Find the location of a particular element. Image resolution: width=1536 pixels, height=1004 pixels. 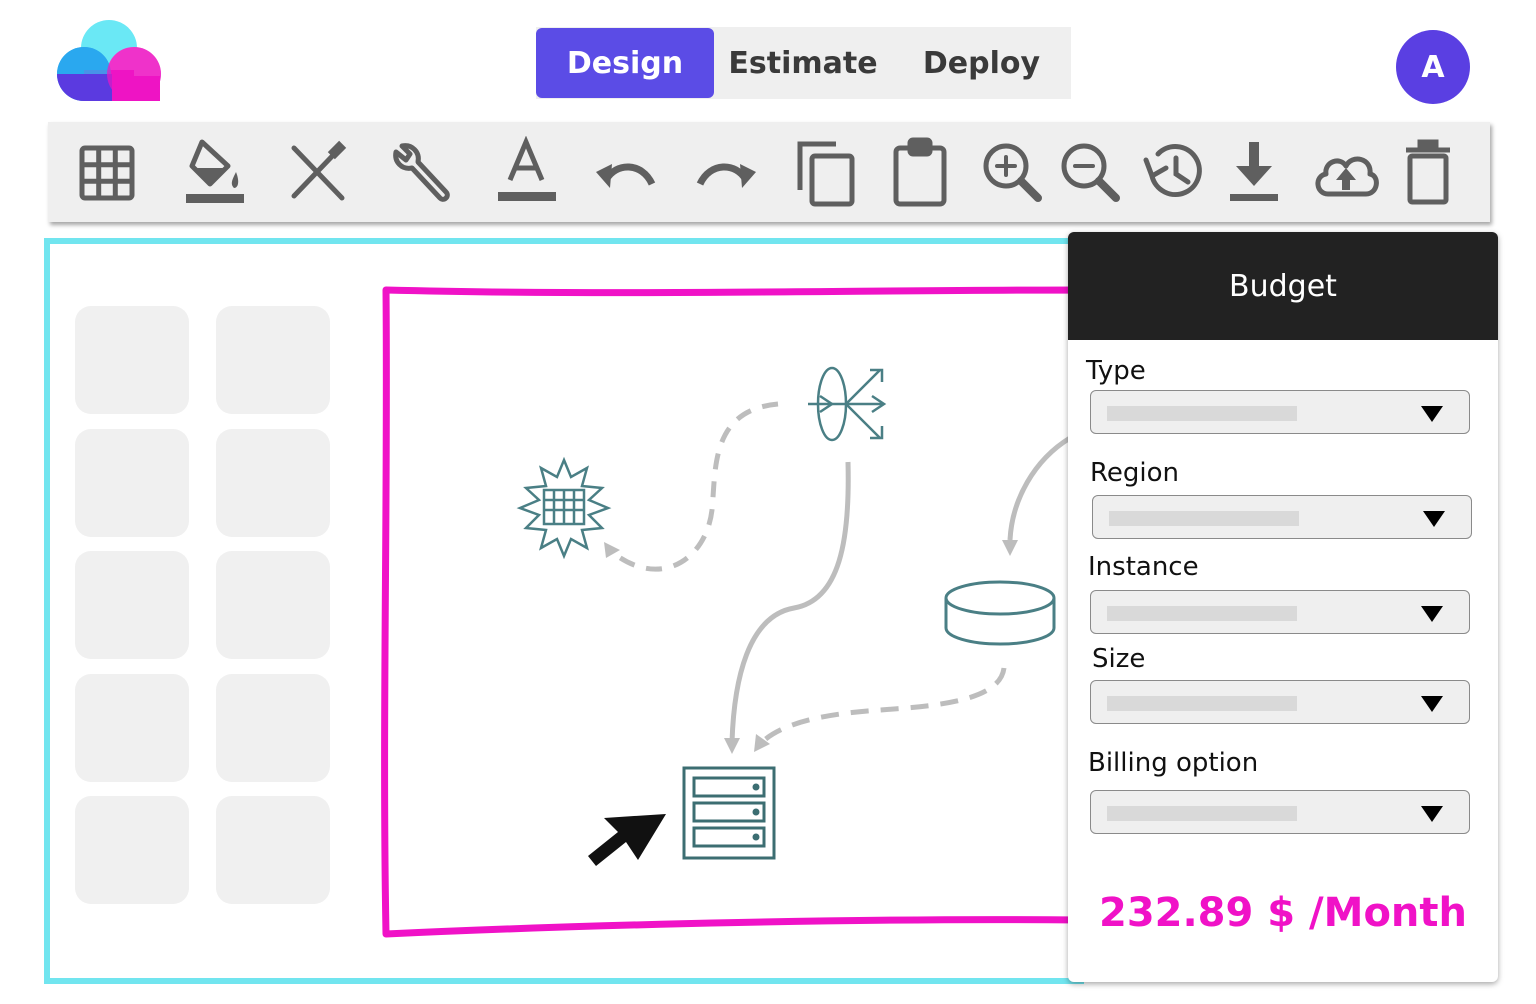

type-select is located at coordinates (1280, 412).